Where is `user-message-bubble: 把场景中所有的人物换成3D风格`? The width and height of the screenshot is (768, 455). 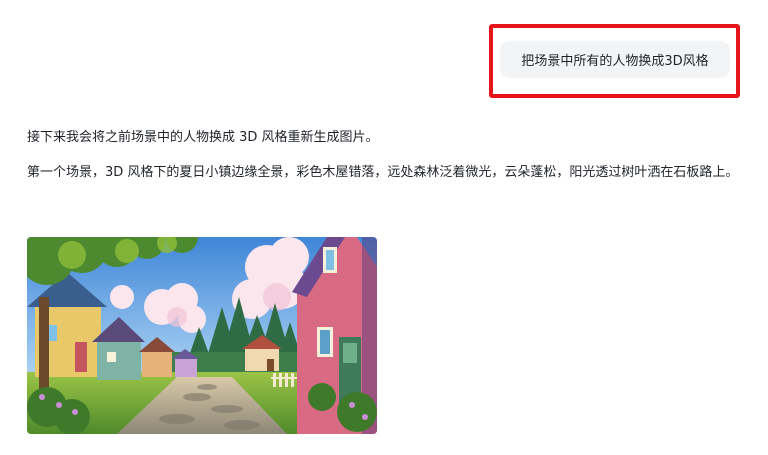 user-message-bubble: 把场景中所有的人物换成3D风格 is located at coordinates (615, 59).